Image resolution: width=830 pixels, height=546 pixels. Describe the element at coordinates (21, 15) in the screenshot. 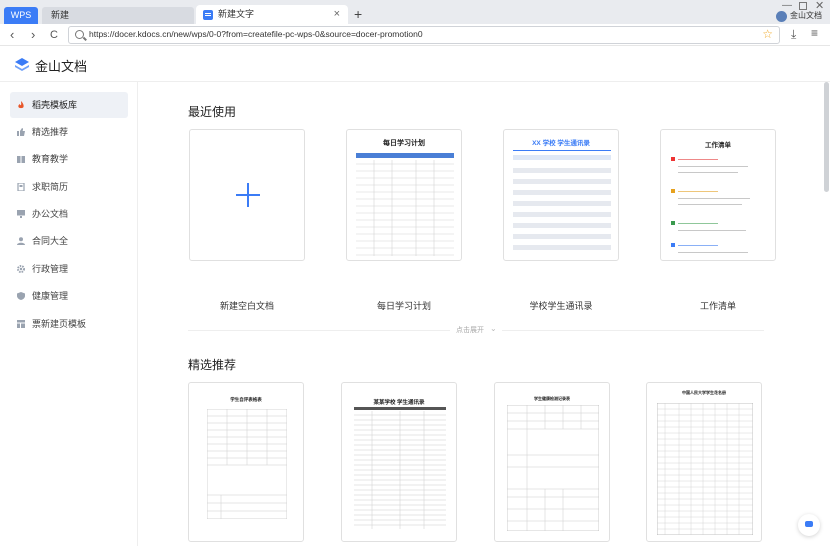

I see `wps-tab: WPS` at that location.